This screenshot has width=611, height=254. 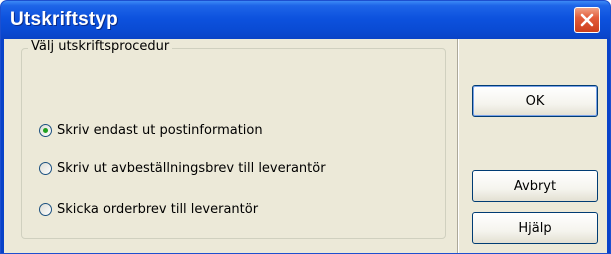 What do you see at coordinates (458, 146) in the screenshot?
I see `divider-highlight` at bounding box center [458, 146].